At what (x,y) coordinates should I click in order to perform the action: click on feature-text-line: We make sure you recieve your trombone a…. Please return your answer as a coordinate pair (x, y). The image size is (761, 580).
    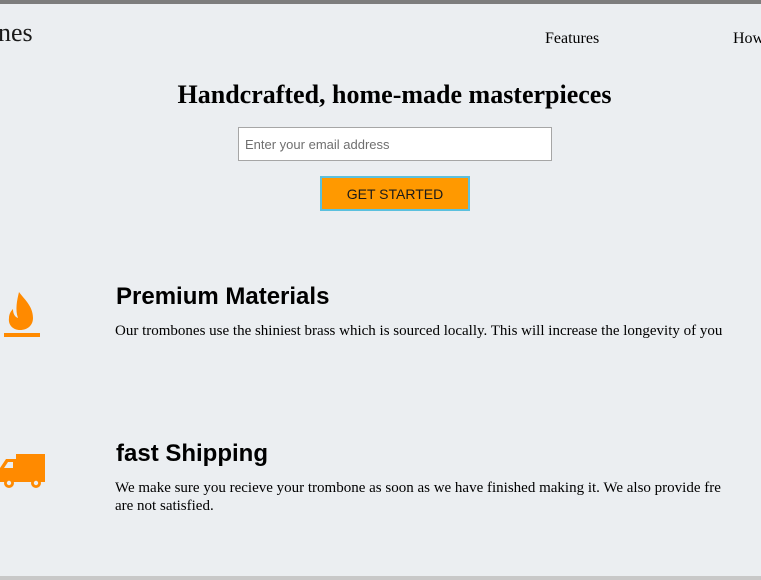
    Looking at the image, I should click on (418, 488).